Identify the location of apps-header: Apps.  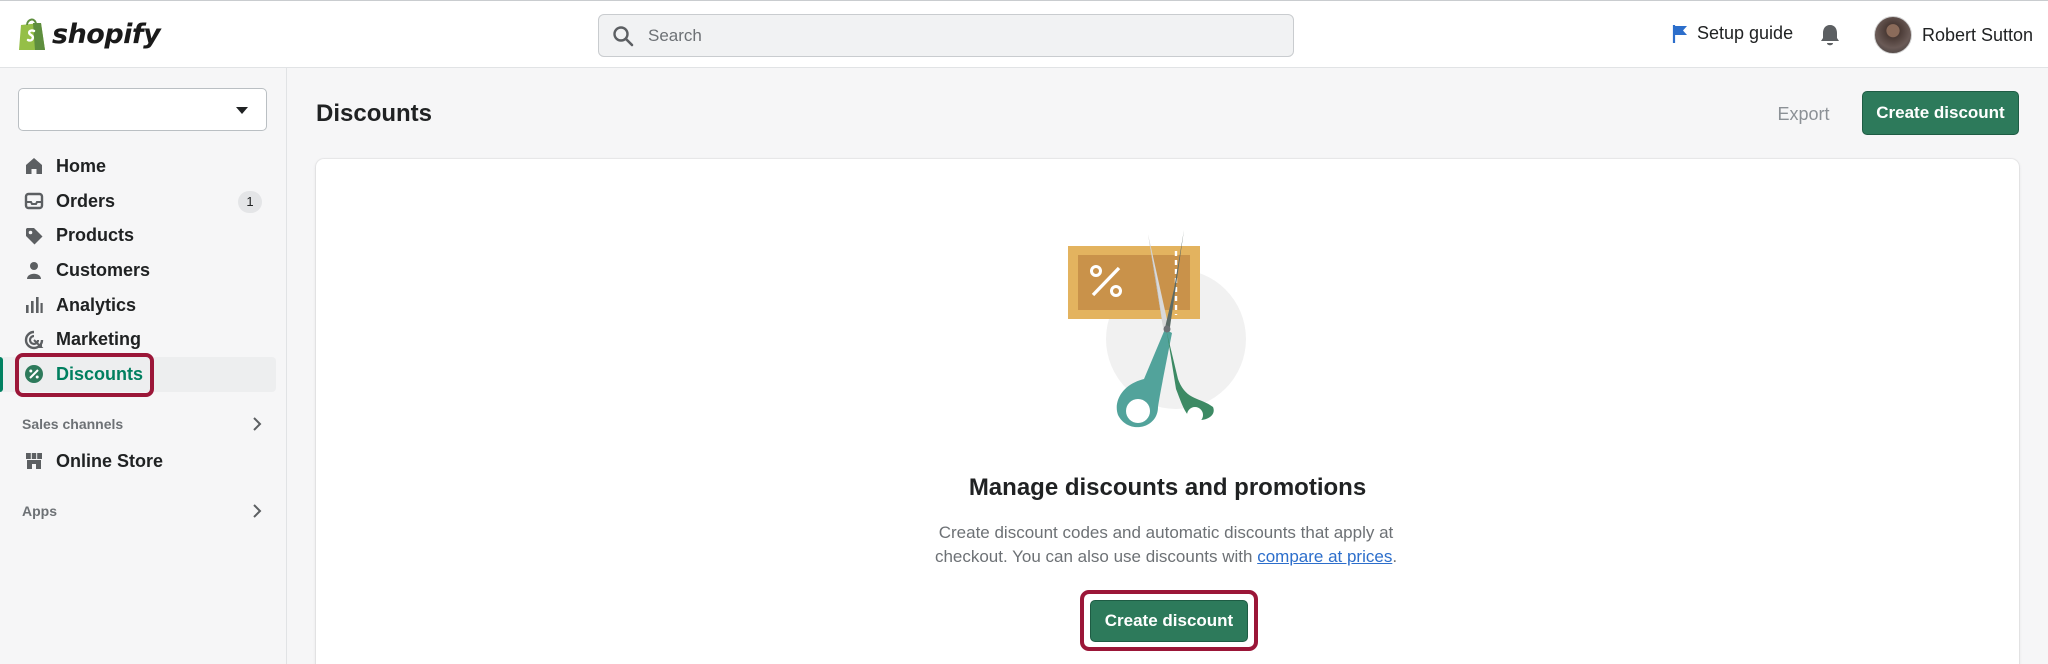
(142, 511).